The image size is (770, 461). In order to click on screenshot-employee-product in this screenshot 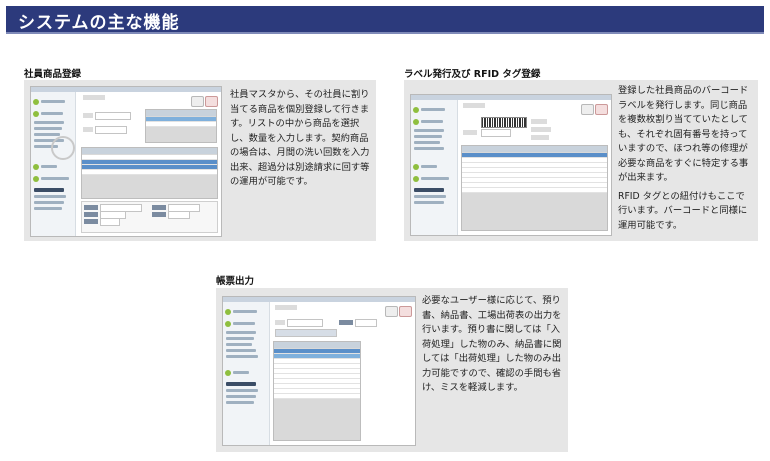, I will do `click(126, 161)`.